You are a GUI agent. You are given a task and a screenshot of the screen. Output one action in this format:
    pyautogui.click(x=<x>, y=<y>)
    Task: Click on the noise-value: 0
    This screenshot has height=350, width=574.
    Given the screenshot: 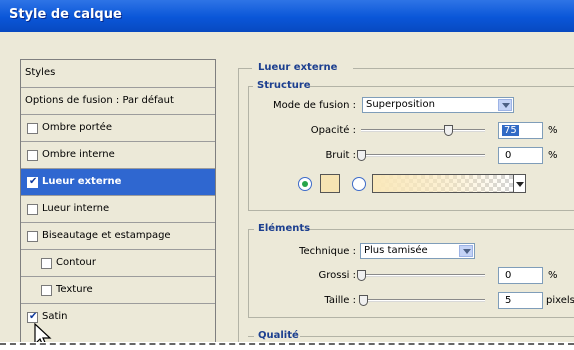 What is the action you would take?
    pyautogui.click(x=508, y=155)
    